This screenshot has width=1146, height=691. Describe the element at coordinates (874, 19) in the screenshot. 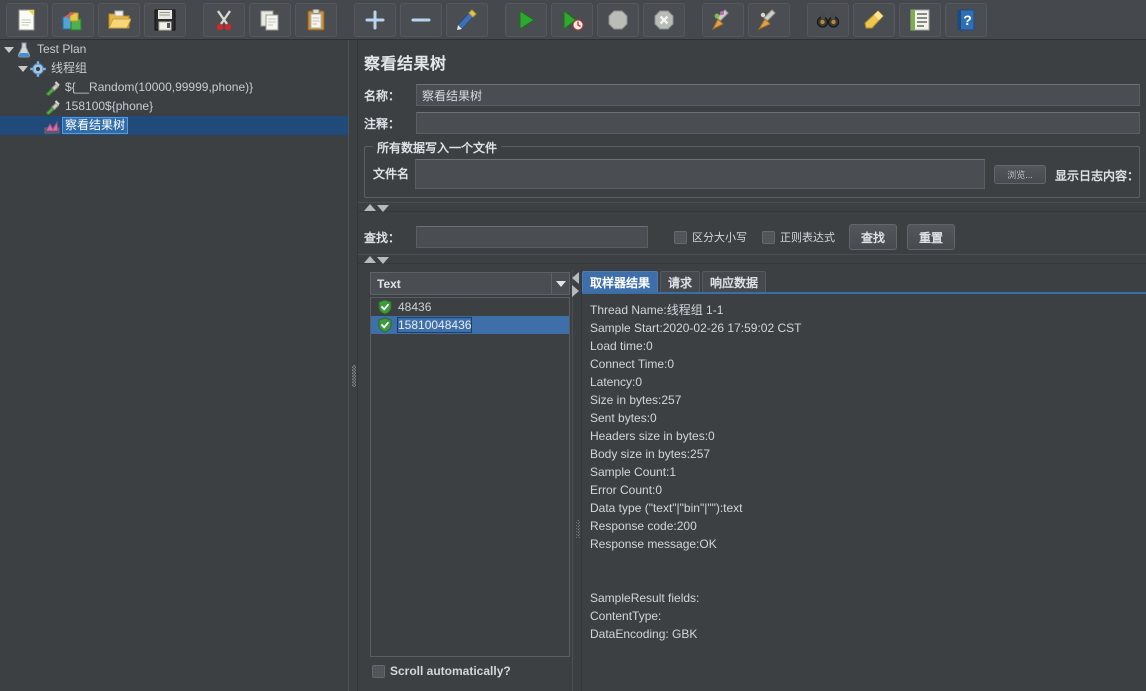

I see `reset-search-button` at that location.